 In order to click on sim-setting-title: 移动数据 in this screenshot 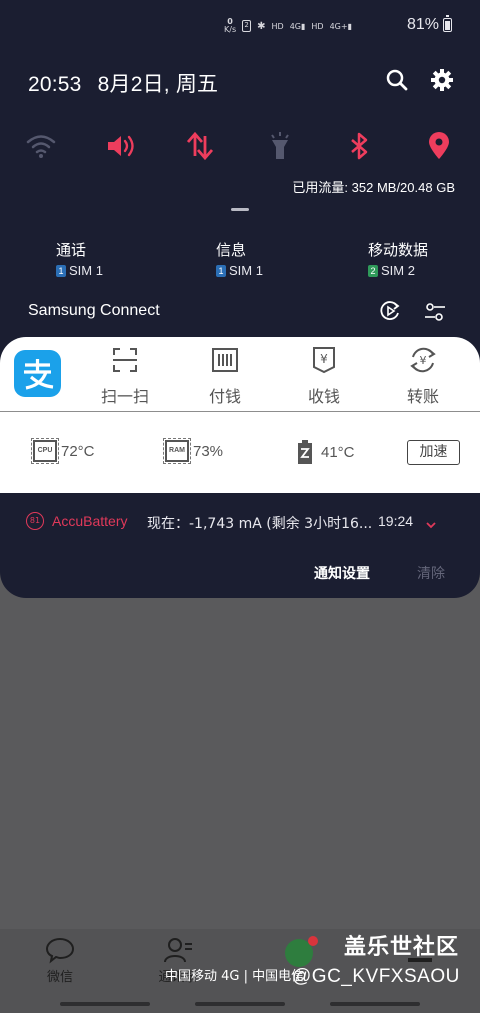, I will do `click(398, 250)`.